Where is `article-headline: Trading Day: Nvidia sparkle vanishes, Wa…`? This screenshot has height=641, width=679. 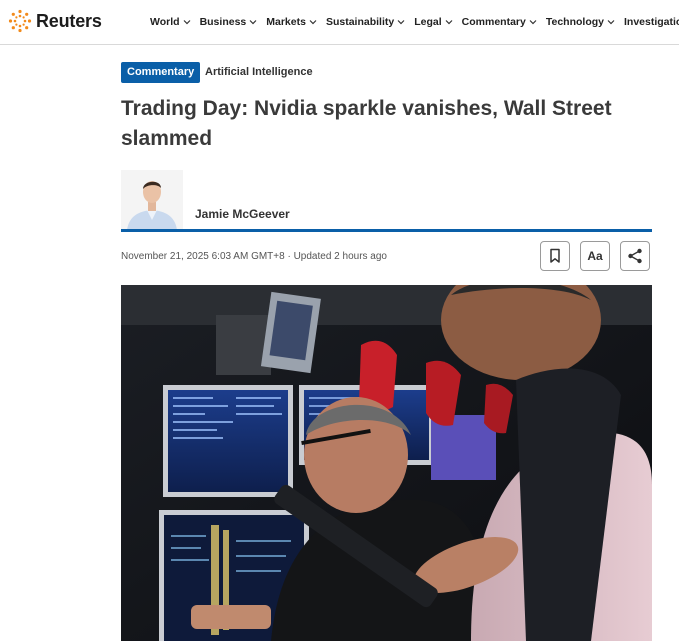
article-headline: Trading Day: Nvidia sparkle vanishes, Wa… is located at coordinates (366, 123).